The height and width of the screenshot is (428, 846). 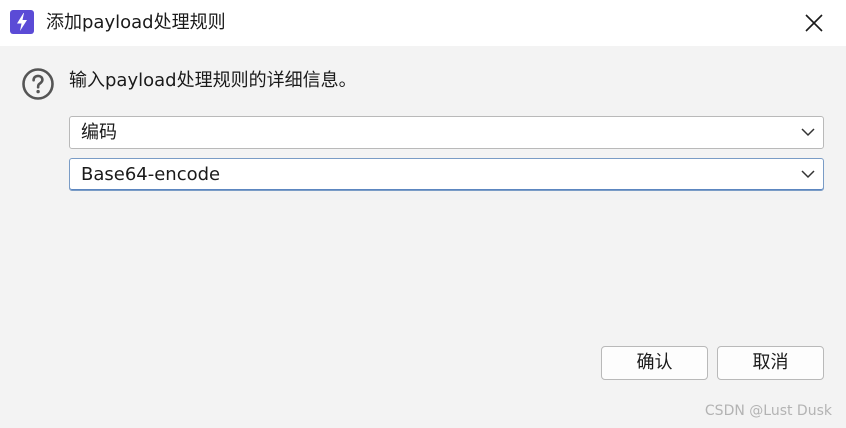 I want to click on close-button, so click(x=814, y=23).